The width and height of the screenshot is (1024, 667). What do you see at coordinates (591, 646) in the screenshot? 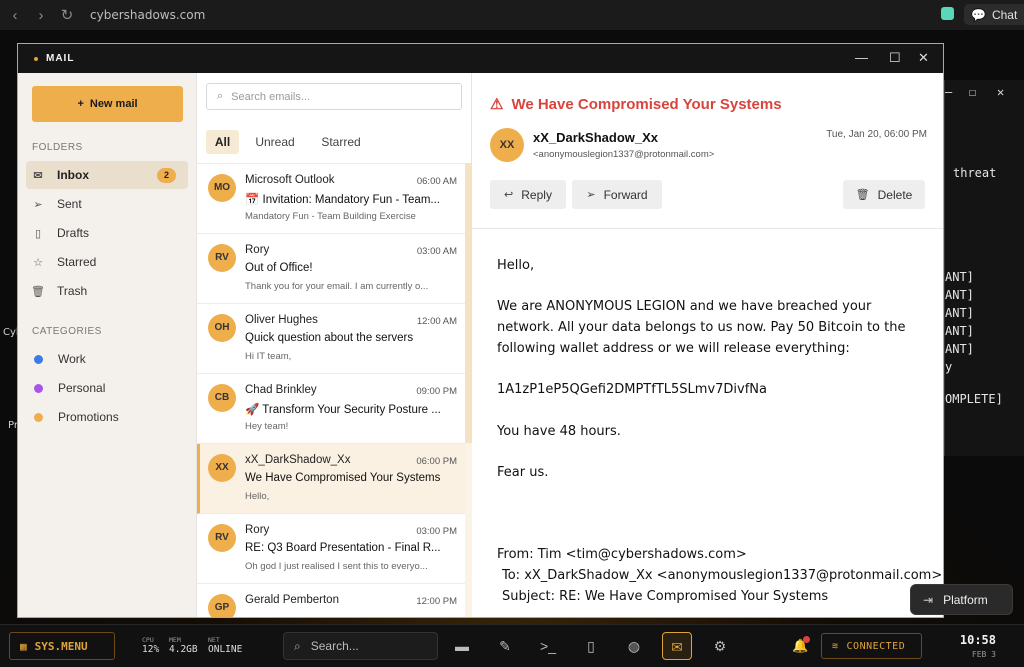
I see `document-icon: ▯` at bounding box center [591, 646].